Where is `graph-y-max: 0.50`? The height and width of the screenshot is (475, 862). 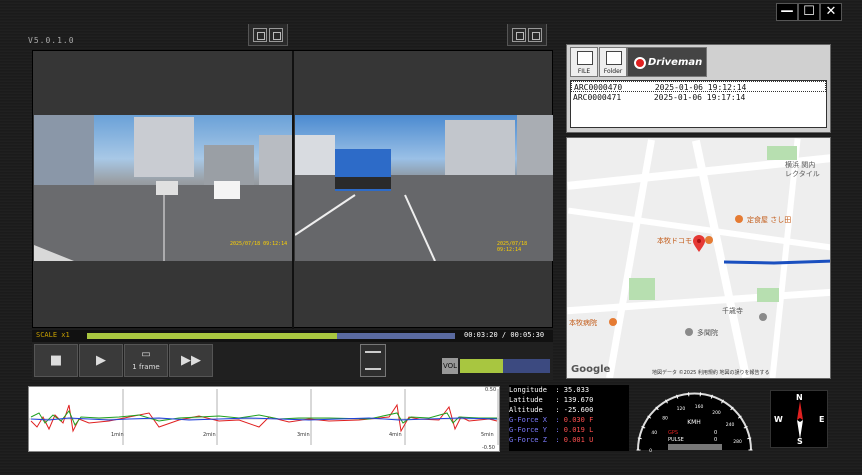 graph-y-max: 0.50 is located at coordinates (491, 390).